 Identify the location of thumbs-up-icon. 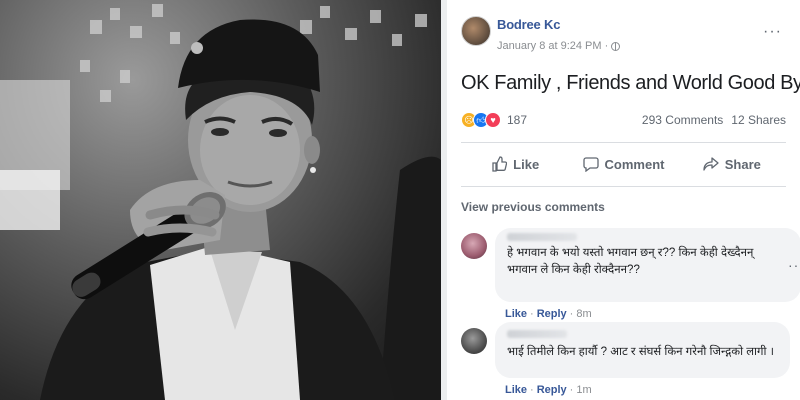
(500, 164).